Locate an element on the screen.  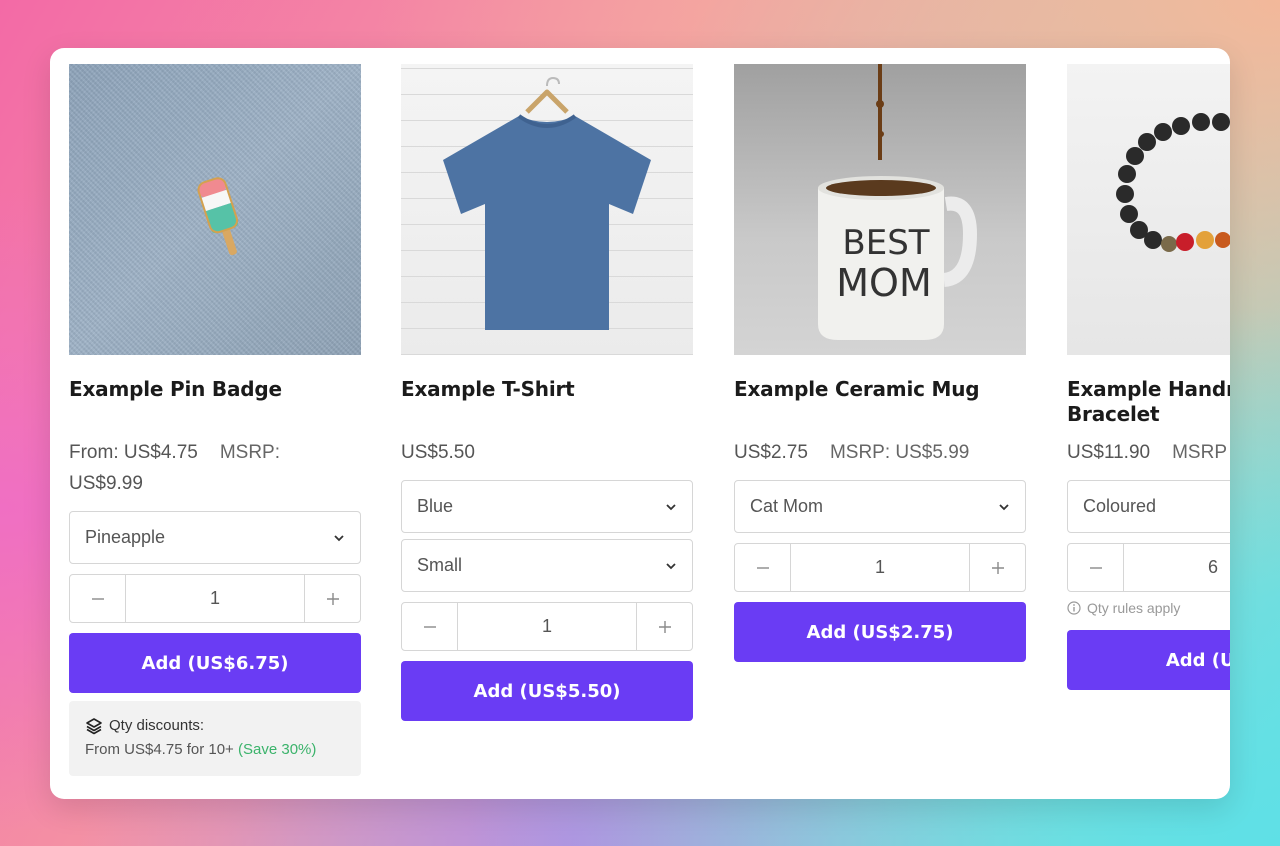
price-value: US$2.75 is located at coordinates (771, 452).